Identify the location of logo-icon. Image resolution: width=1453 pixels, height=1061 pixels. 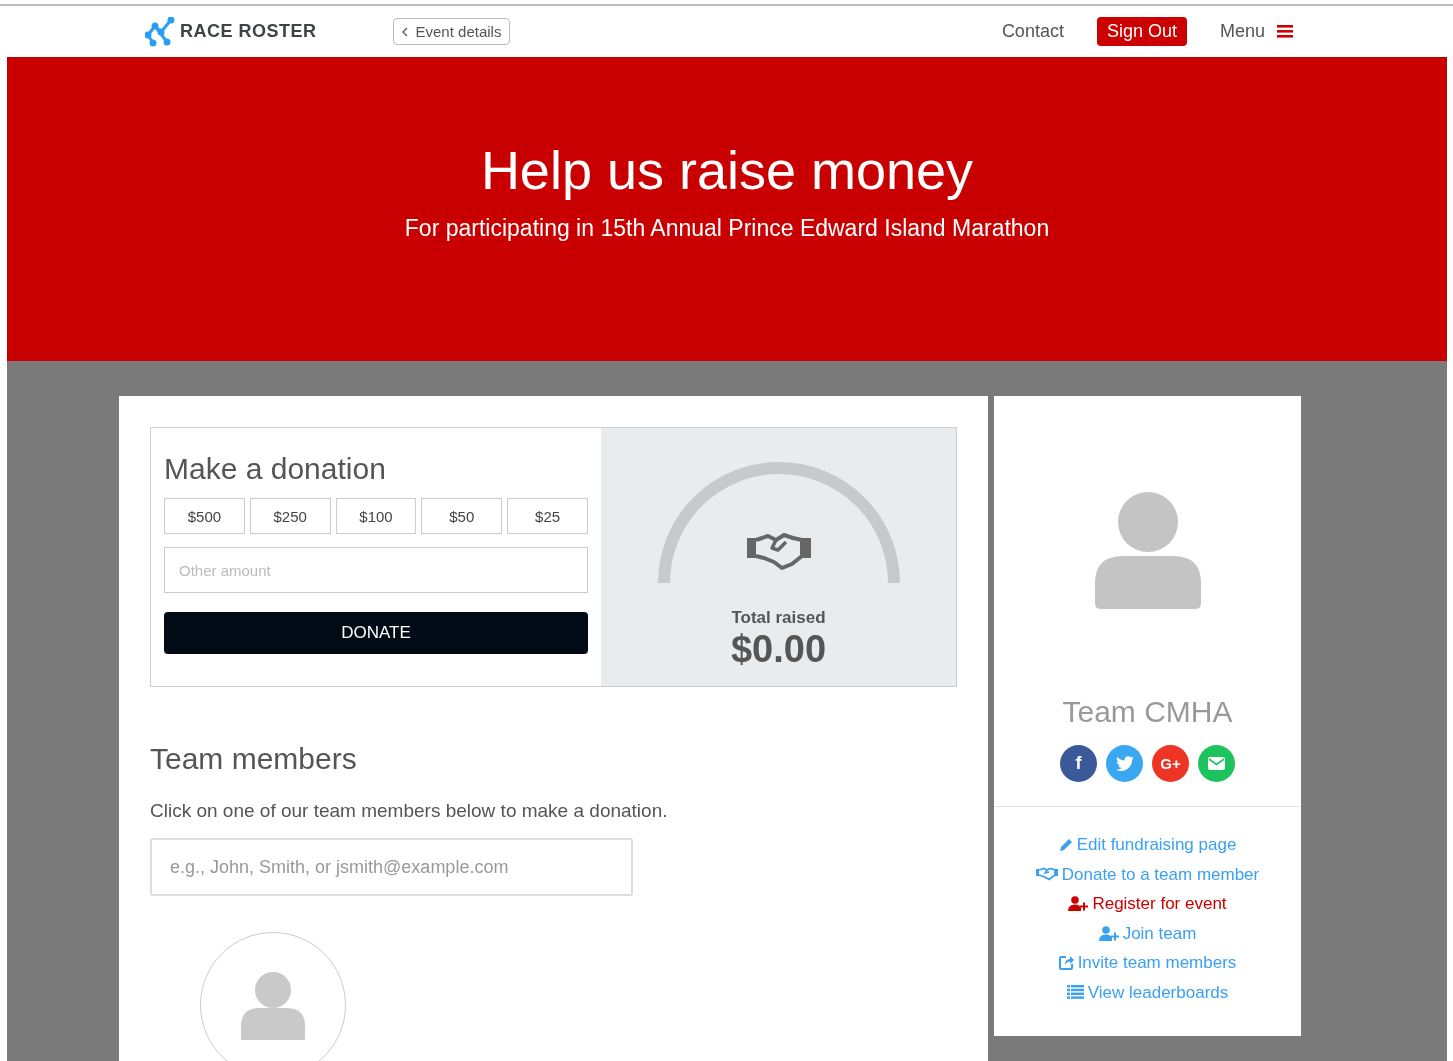
(160, 31).